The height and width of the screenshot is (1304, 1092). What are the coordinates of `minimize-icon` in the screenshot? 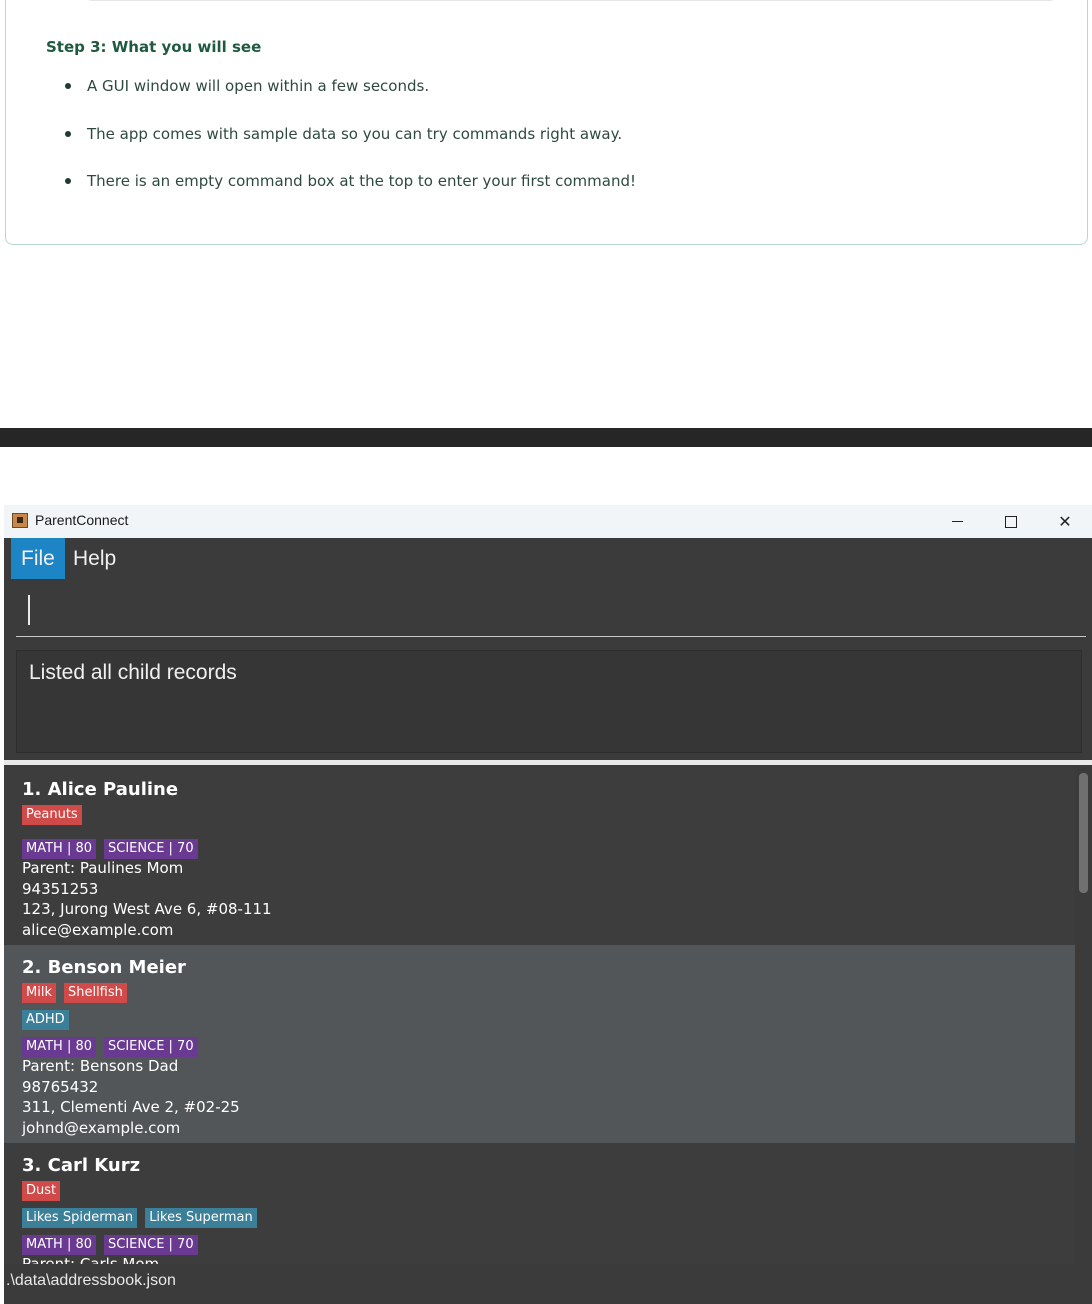 It's located at (957, 521).